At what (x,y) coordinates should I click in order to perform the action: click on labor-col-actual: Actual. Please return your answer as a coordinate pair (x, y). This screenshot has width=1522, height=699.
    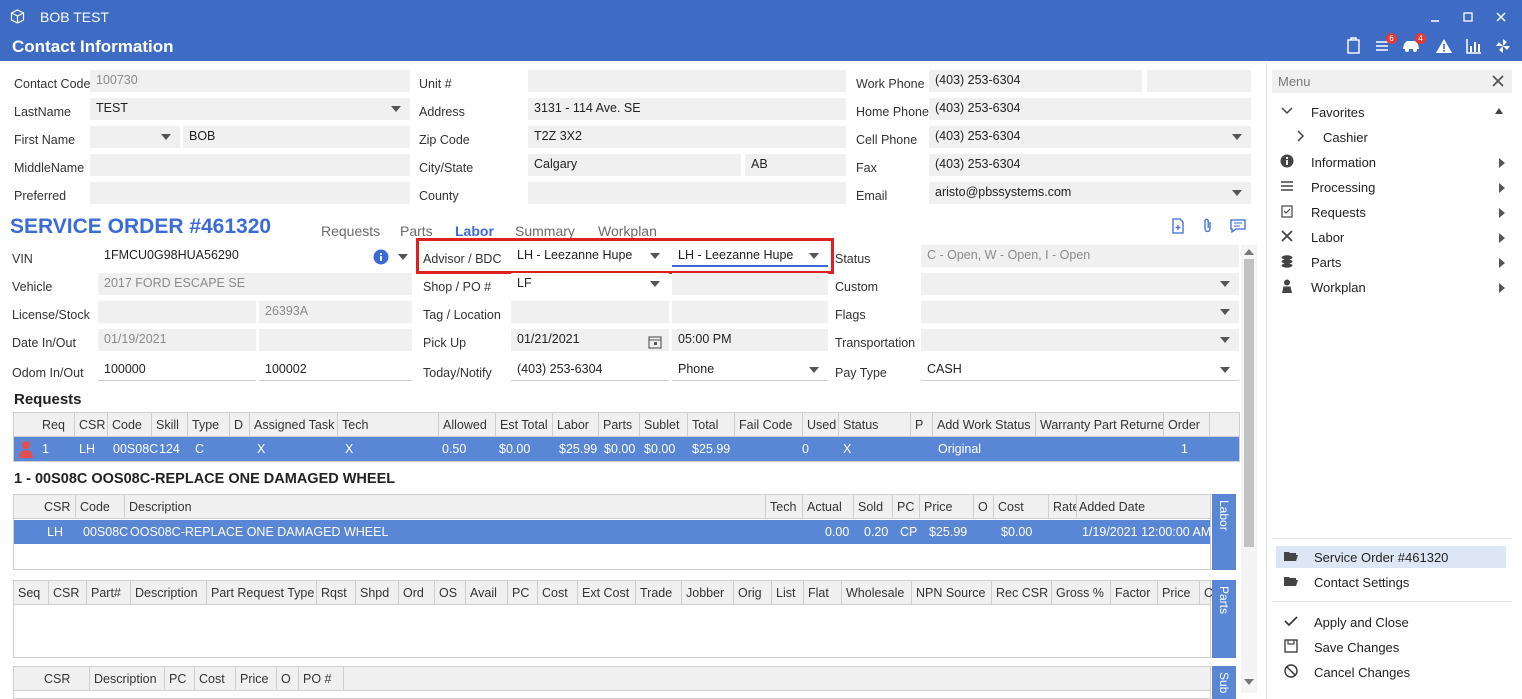
    Looking at the image, I should click on (828, 507).